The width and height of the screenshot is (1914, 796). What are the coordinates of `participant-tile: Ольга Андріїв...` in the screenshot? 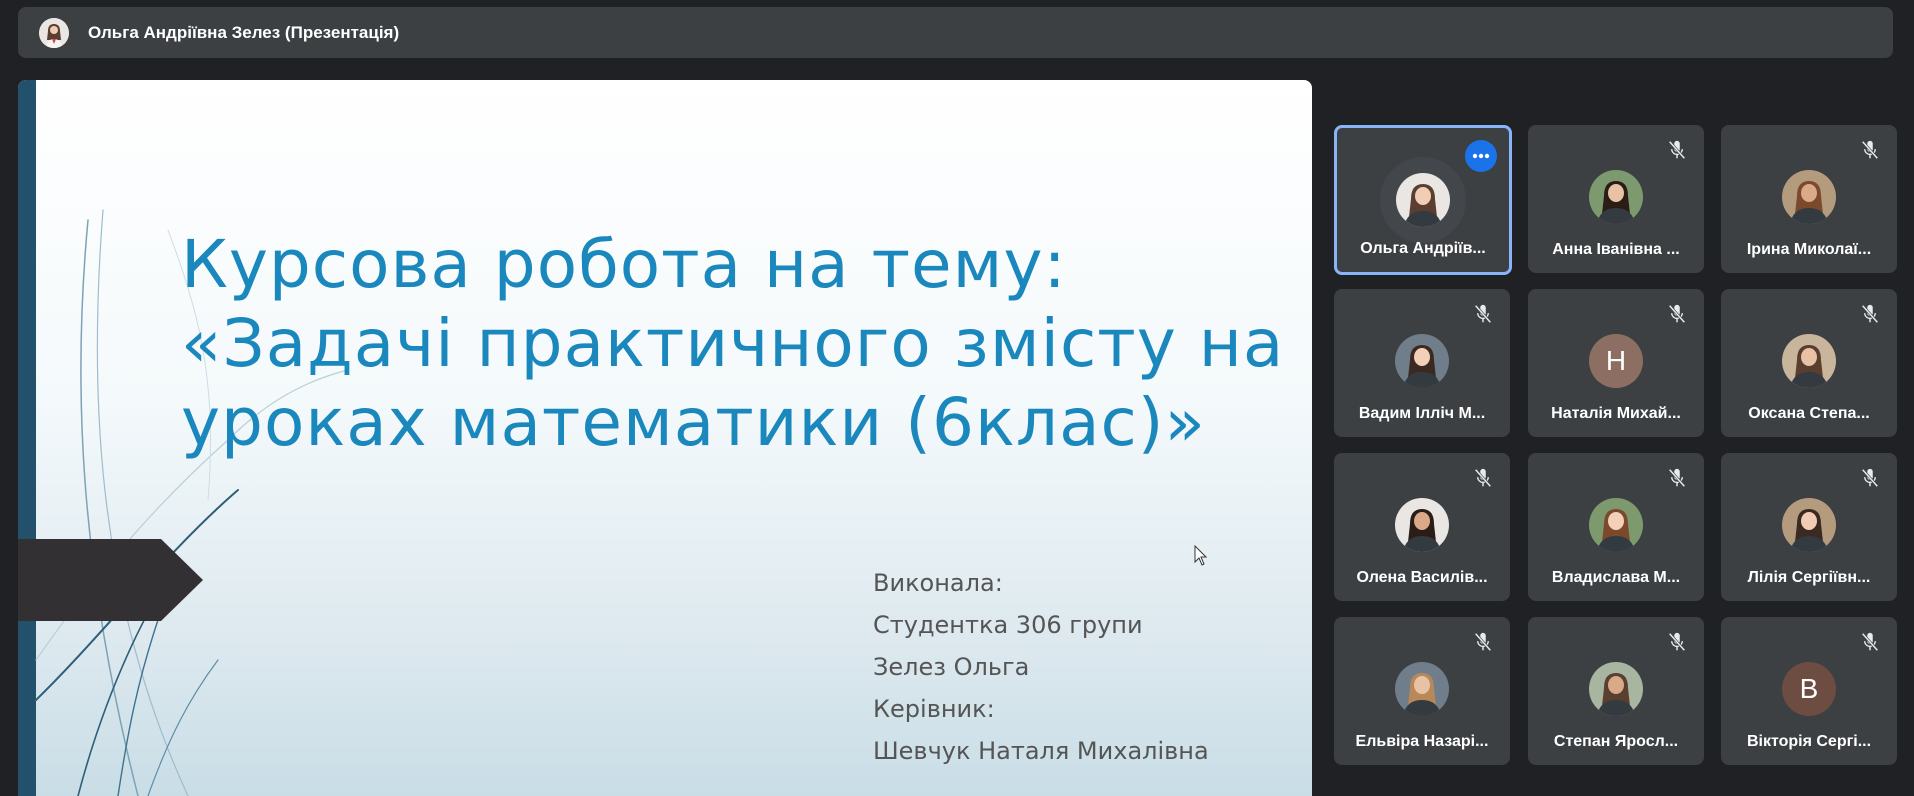 It's located at (1423, 200).